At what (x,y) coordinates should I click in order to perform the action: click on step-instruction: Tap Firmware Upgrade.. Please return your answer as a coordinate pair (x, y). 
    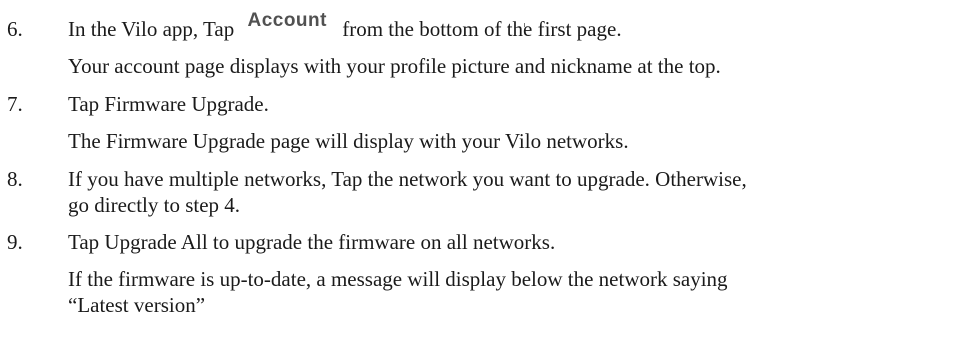
    Looking at the image, I should click on (168, 104).